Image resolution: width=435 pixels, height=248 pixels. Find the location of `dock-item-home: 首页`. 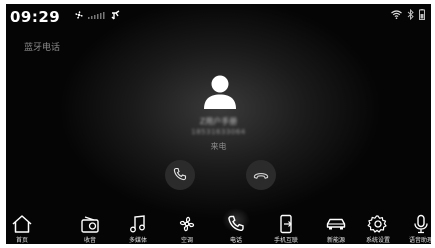

dock-item-home: 首页 is located at coordinates (24, 229).